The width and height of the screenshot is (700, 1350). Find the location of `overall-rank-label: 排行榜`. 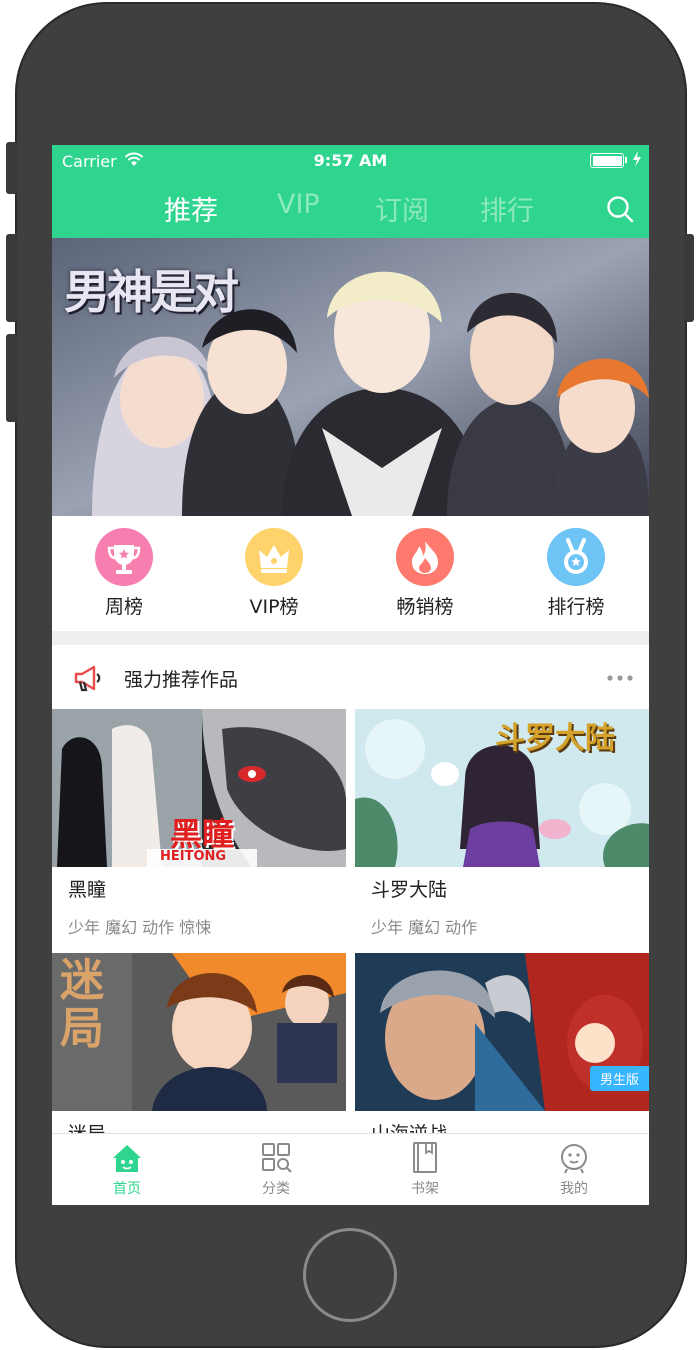

overall-rank-label: 排行榜 is located at coordinates (576, 607).